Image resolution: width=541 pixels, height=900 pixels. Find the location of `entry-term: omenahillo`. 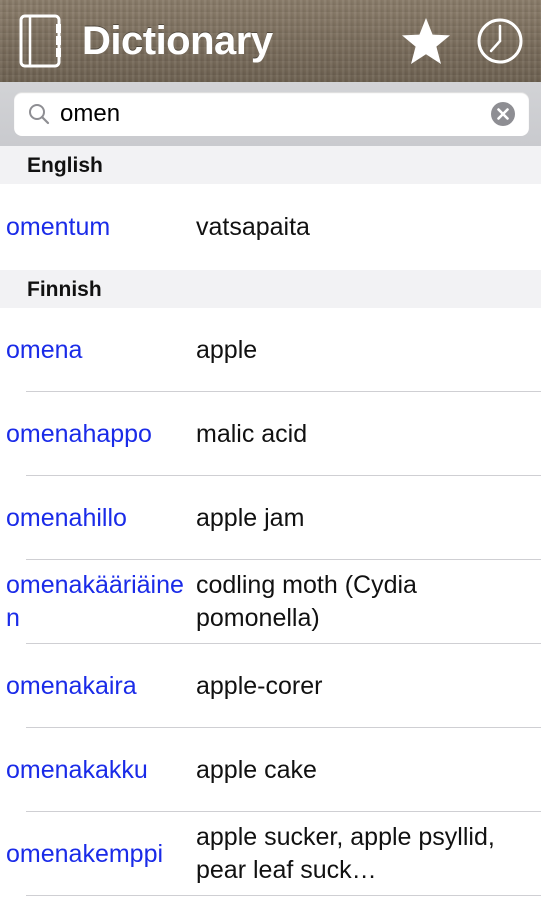

entry-term: omenahillo is located at coordinates (66, 517).